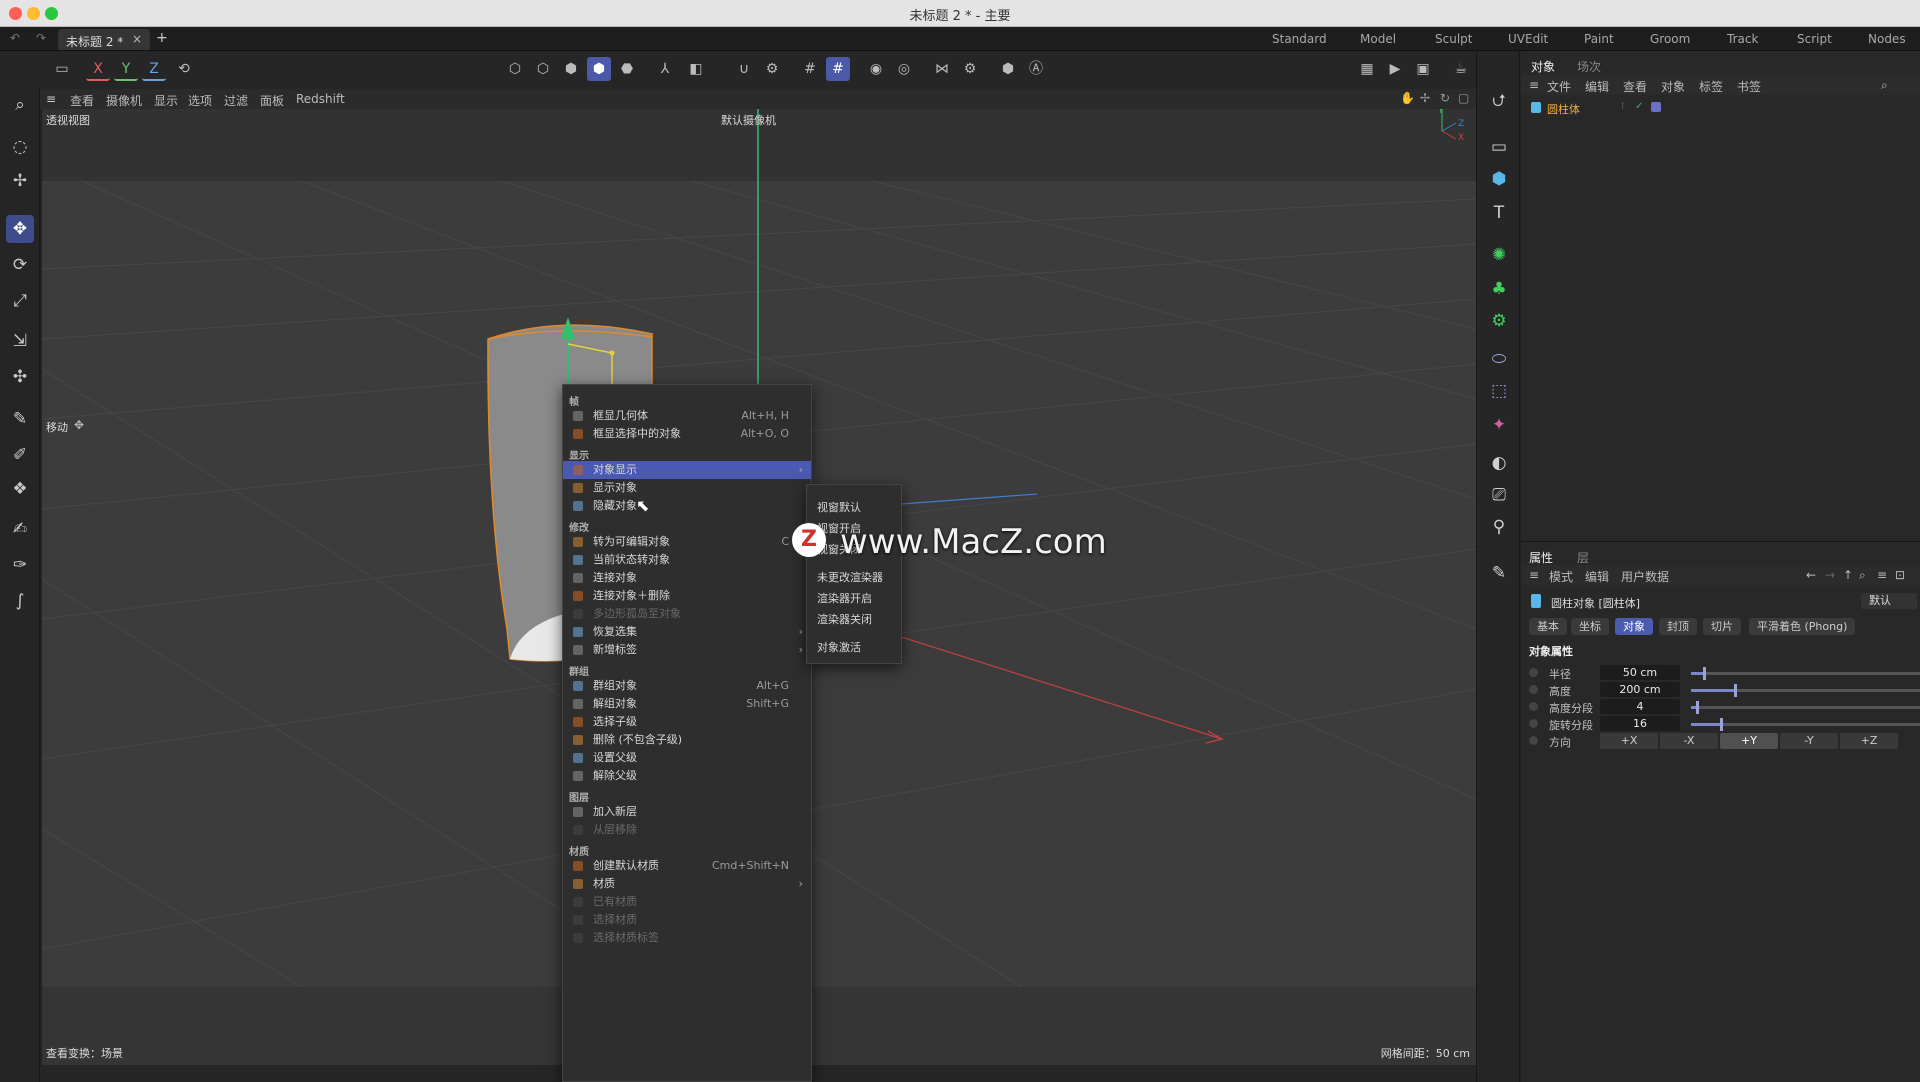  I want to click on edit-render-settings-icon: ▣, so click(1423, 69).